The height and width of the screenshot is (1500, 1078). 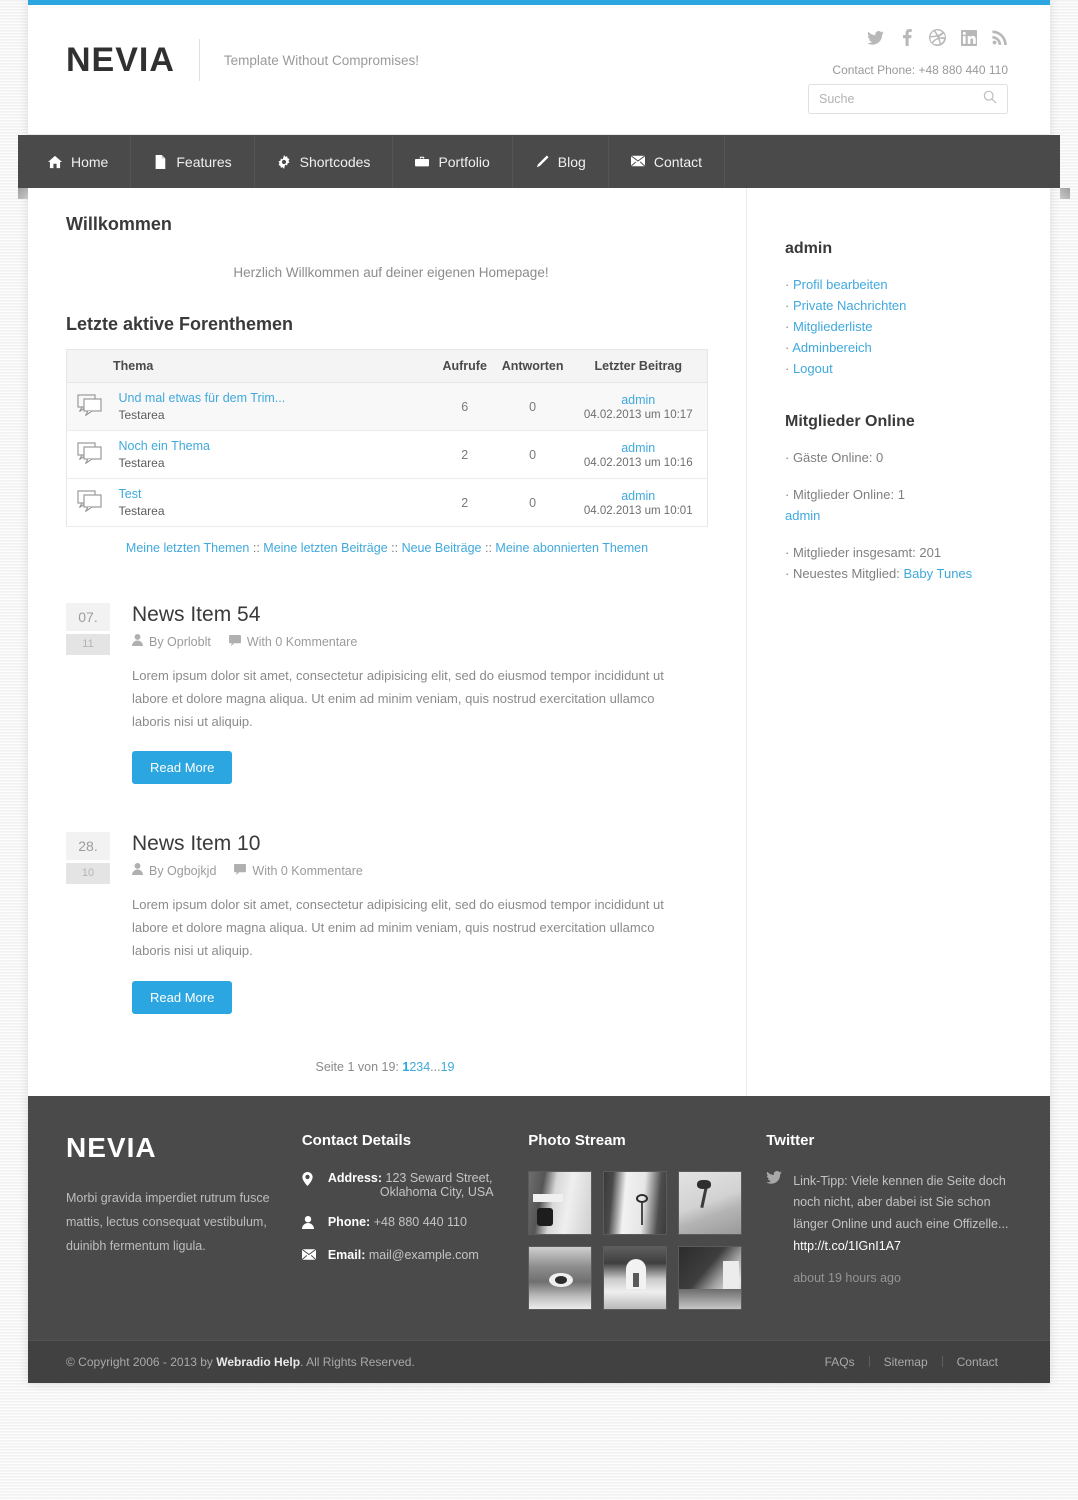 I want to click on topic-icon-cell, so click(x=90, y=407).